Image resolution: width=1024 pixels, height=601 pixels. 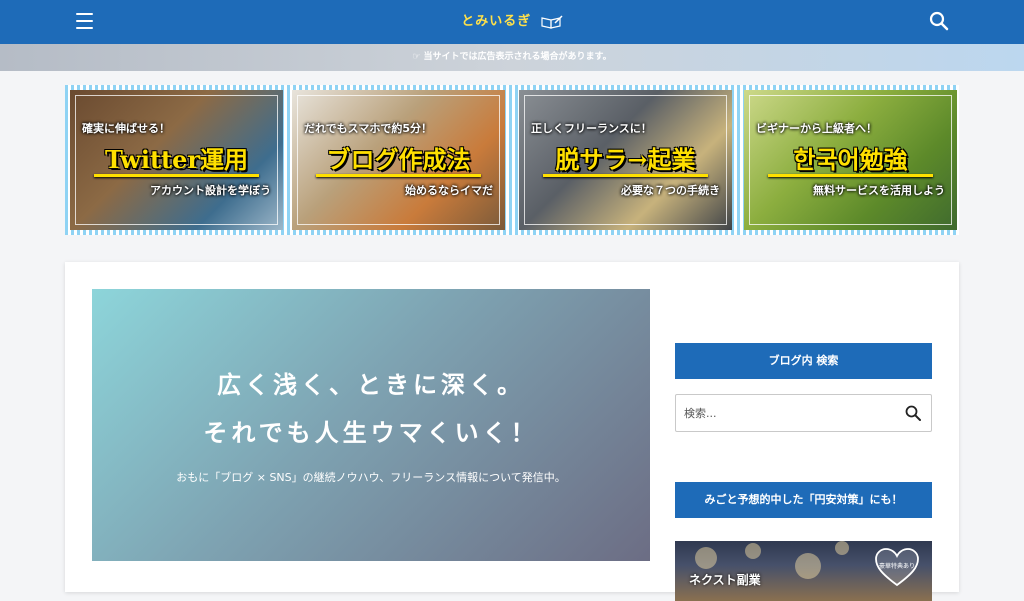 I want to click on site-header: とみいるぎ, so click(x=512, y=22).